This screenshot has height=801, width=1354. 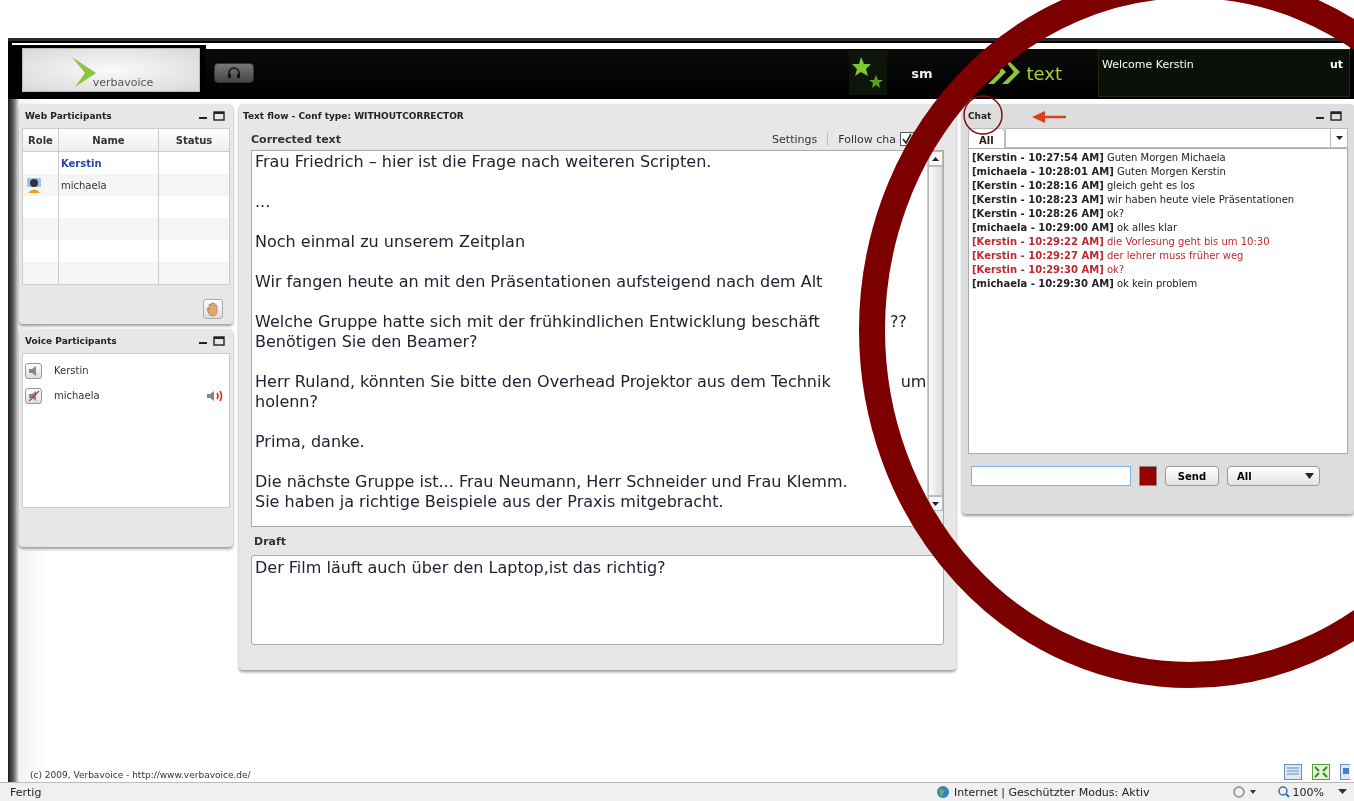 What do you see at coordinates (1049, 270) in the screenshot?
I see `chat-message: [Kerstin - 10:29:30 AM] ok?` at bounding box center [1049, 270].